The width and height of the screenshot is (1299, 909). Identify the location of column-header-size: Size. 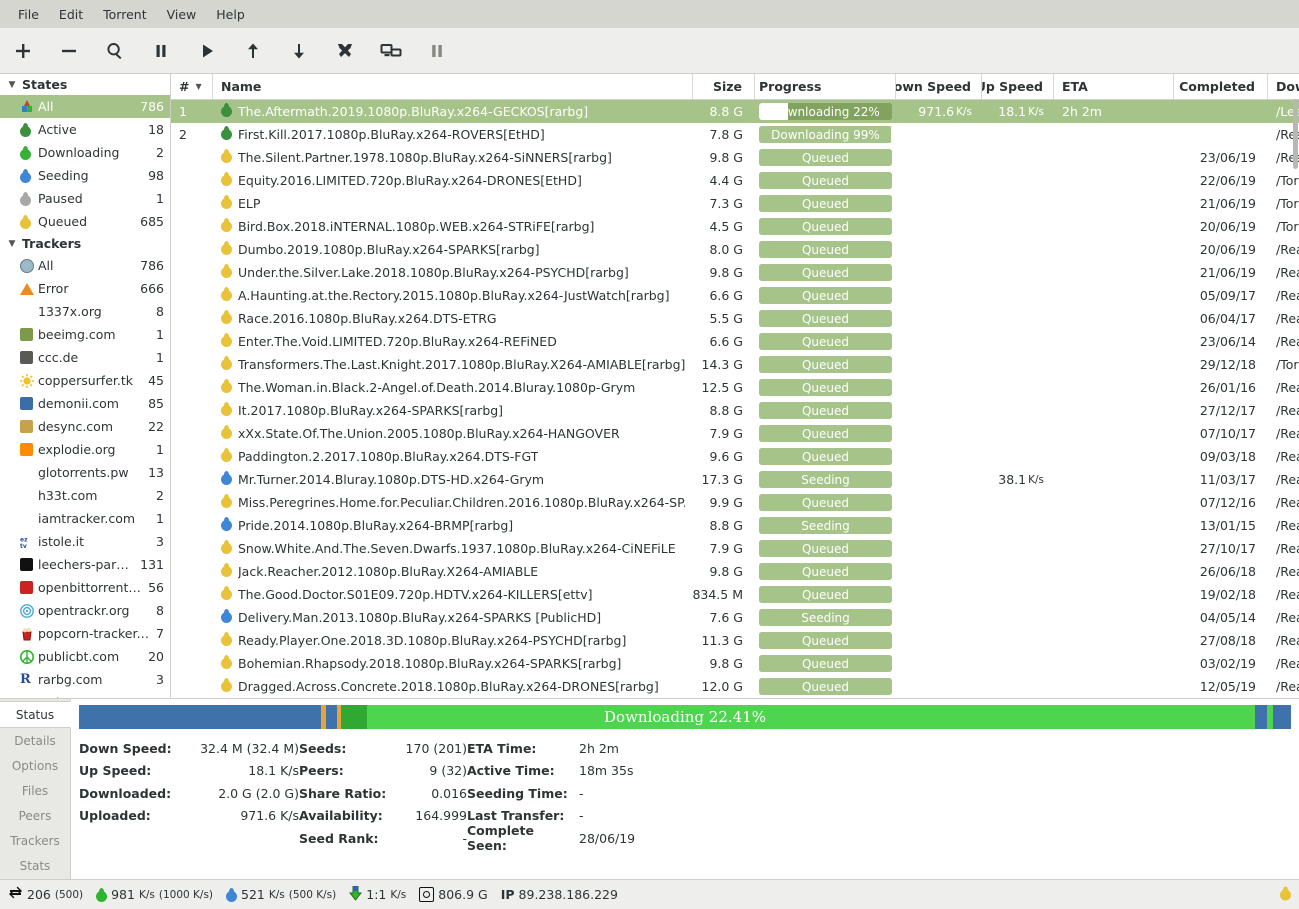
(724, 86).